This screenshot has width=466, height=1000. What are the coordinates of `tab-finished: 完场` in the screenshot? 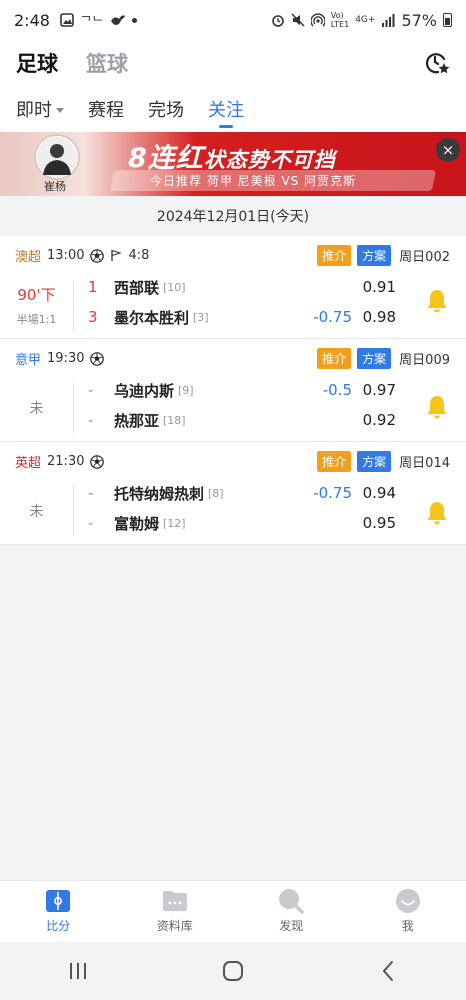 It's located at (166, 109).